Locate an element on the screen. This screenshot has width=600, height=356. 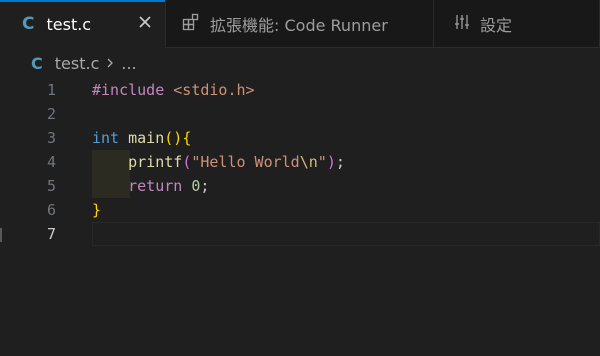
code-token: ) is located at coordinates (331, 162).